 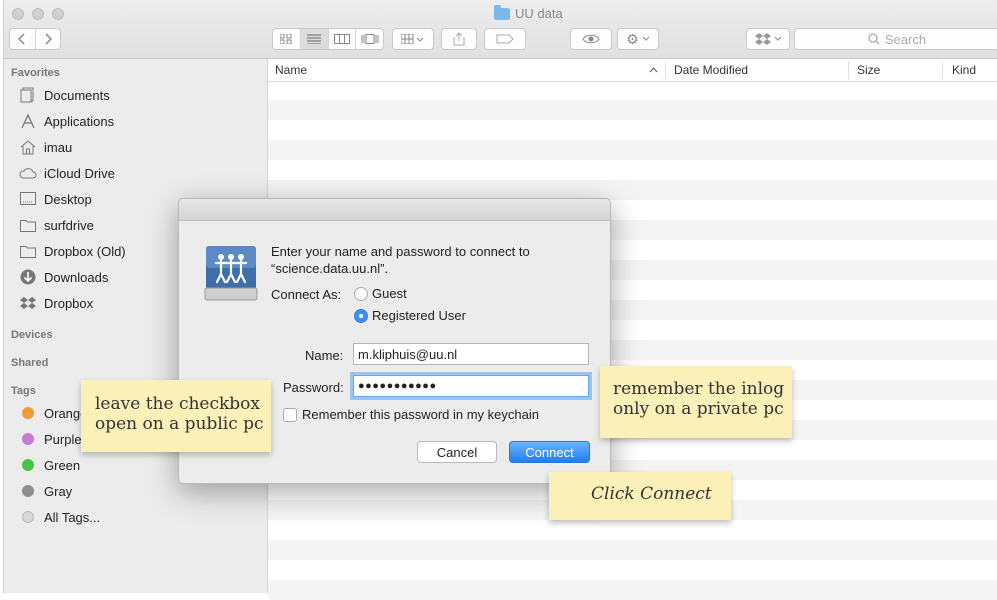 I want to click on sidebar-item-downloads: Downloads, so click(x=63, y=277).